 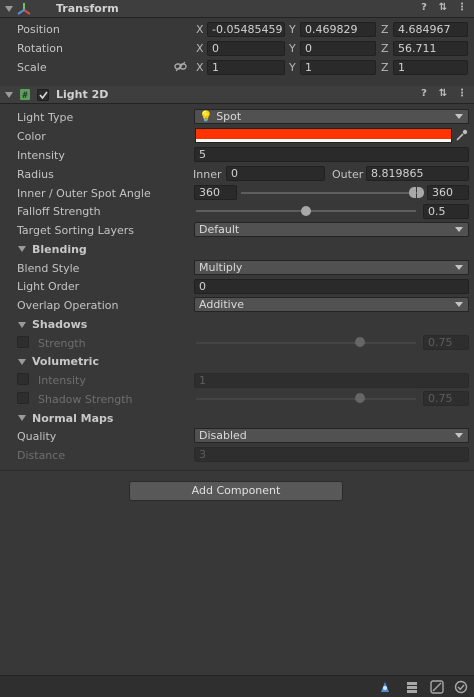 I want to click on shadow-strength-label: Strength, so click(x=62, y=343).